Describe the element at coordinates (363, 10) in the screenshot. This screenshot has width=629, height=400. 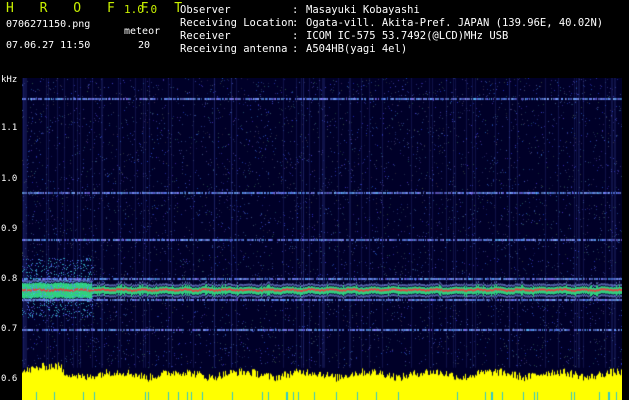
I see `info-value-observer: Masayuki Kobayashi` at that location.